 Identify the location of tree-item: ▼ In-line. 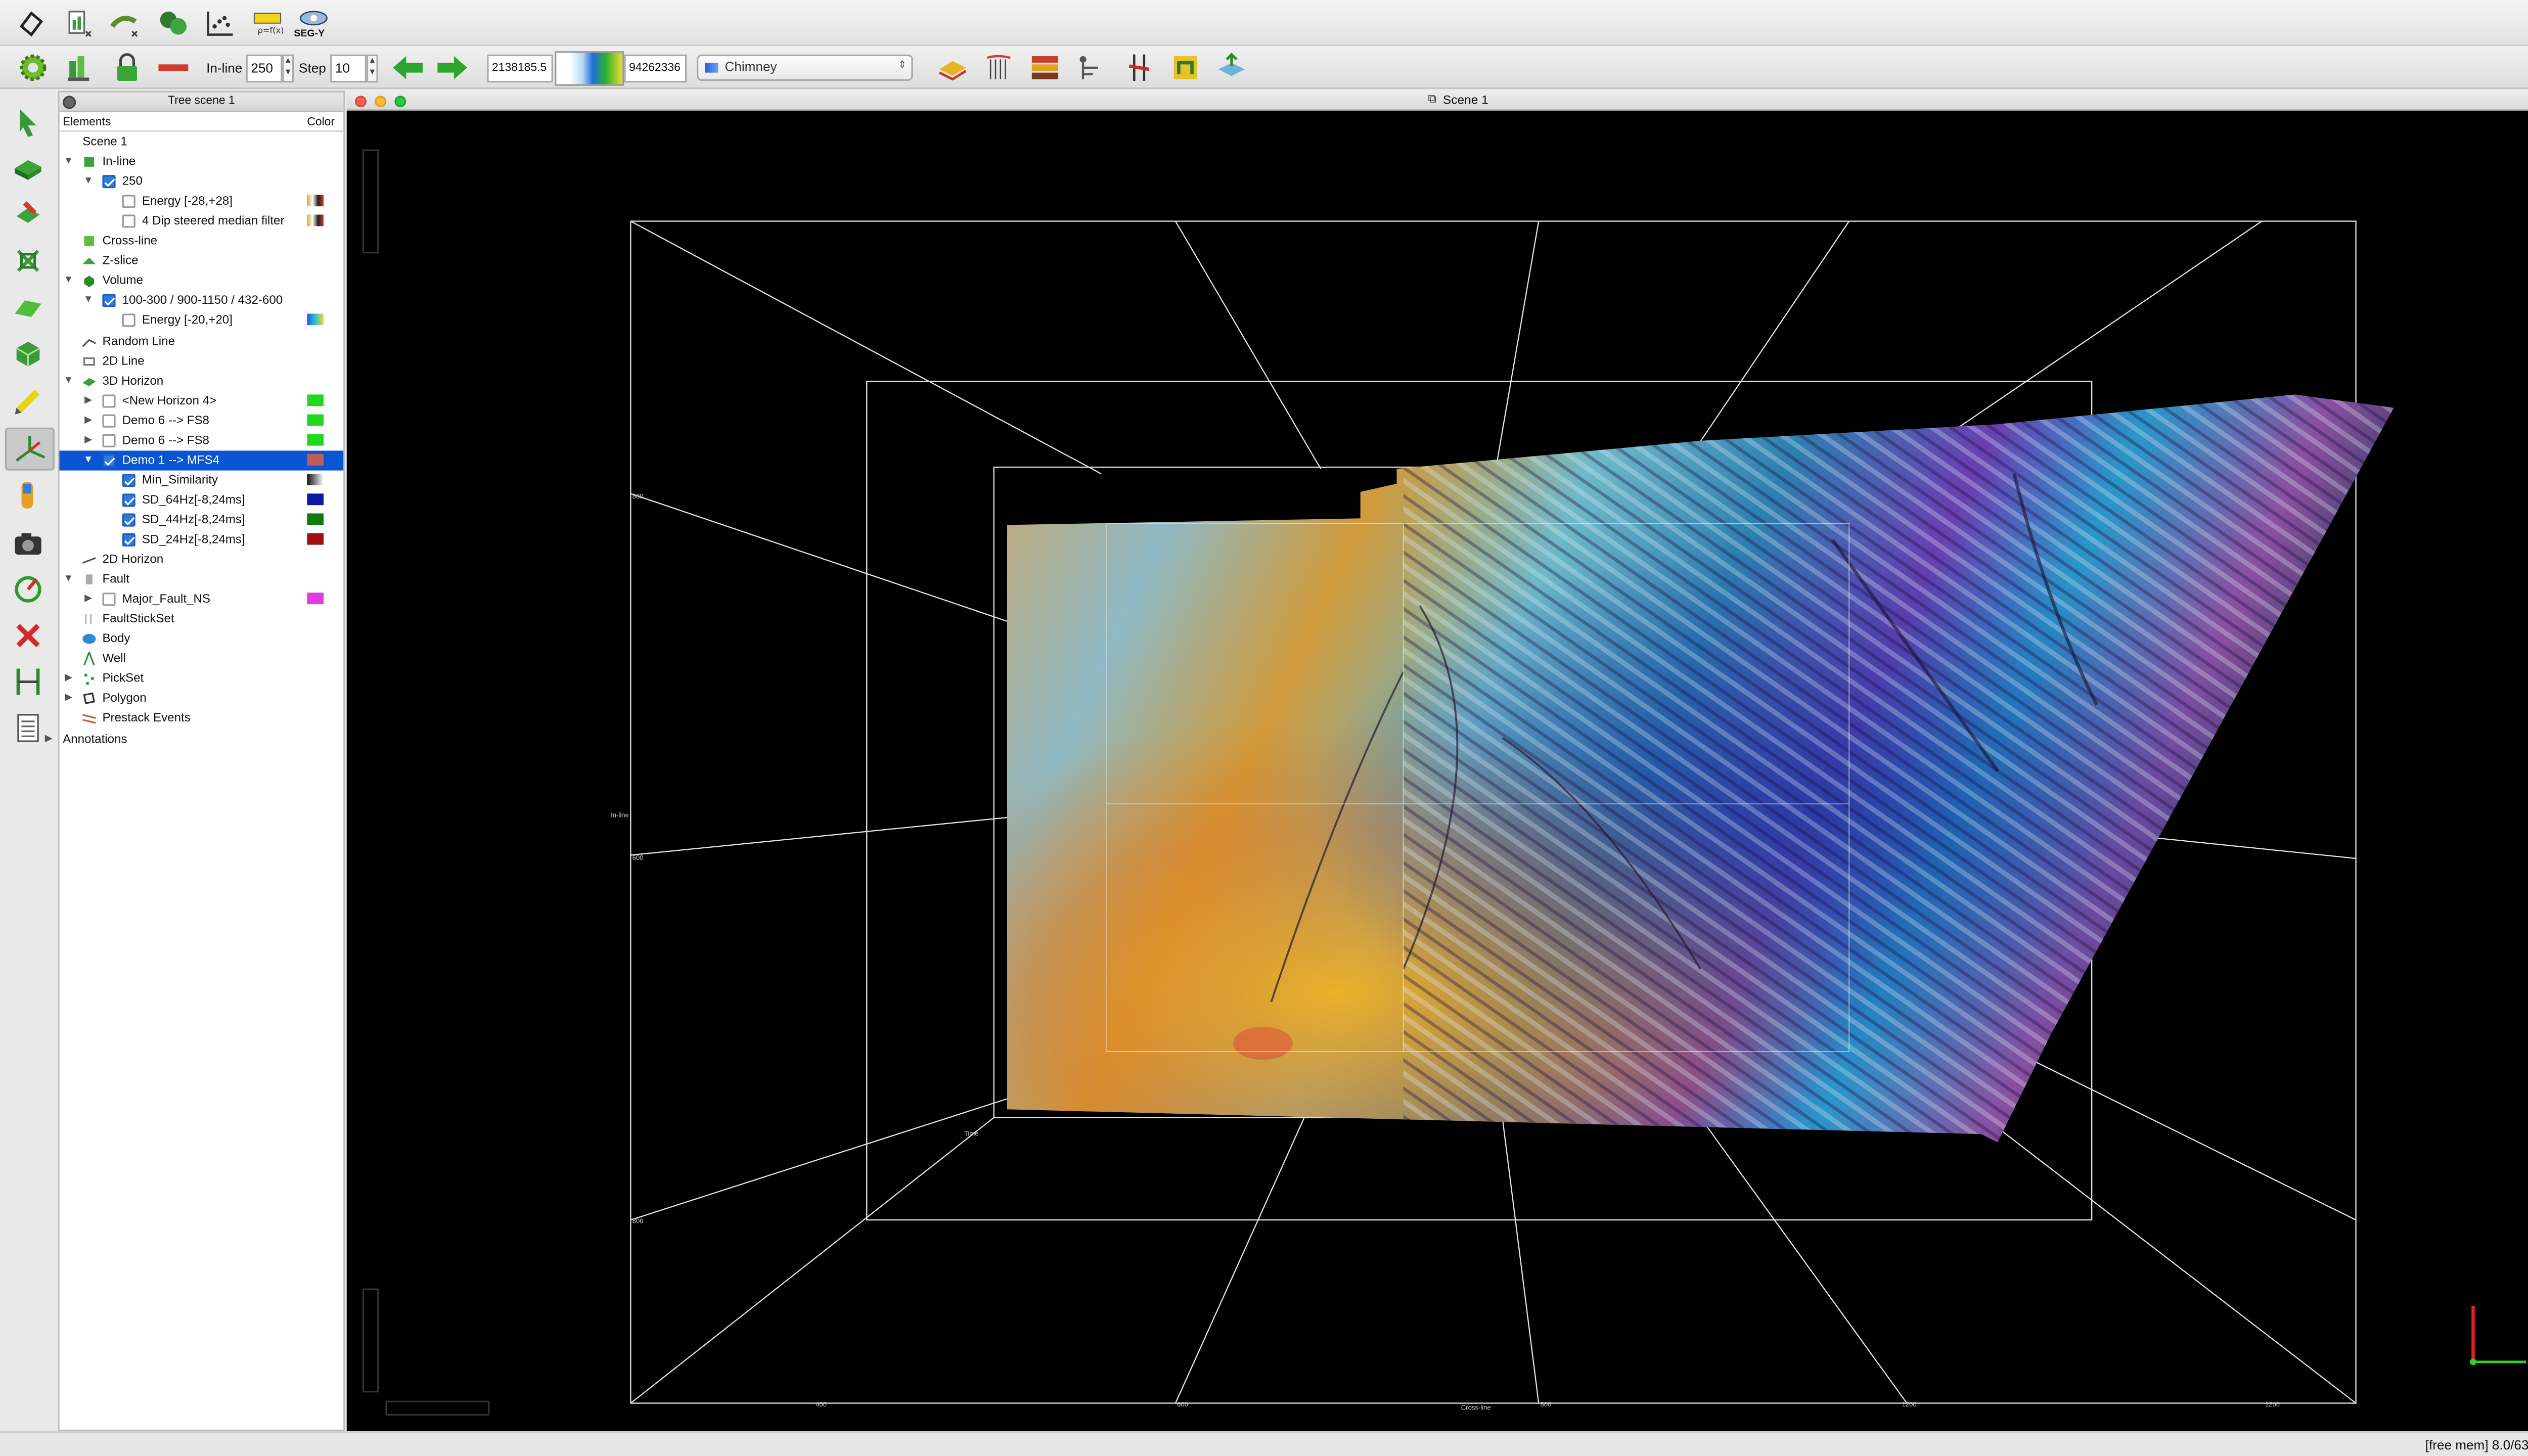
(202, 162).